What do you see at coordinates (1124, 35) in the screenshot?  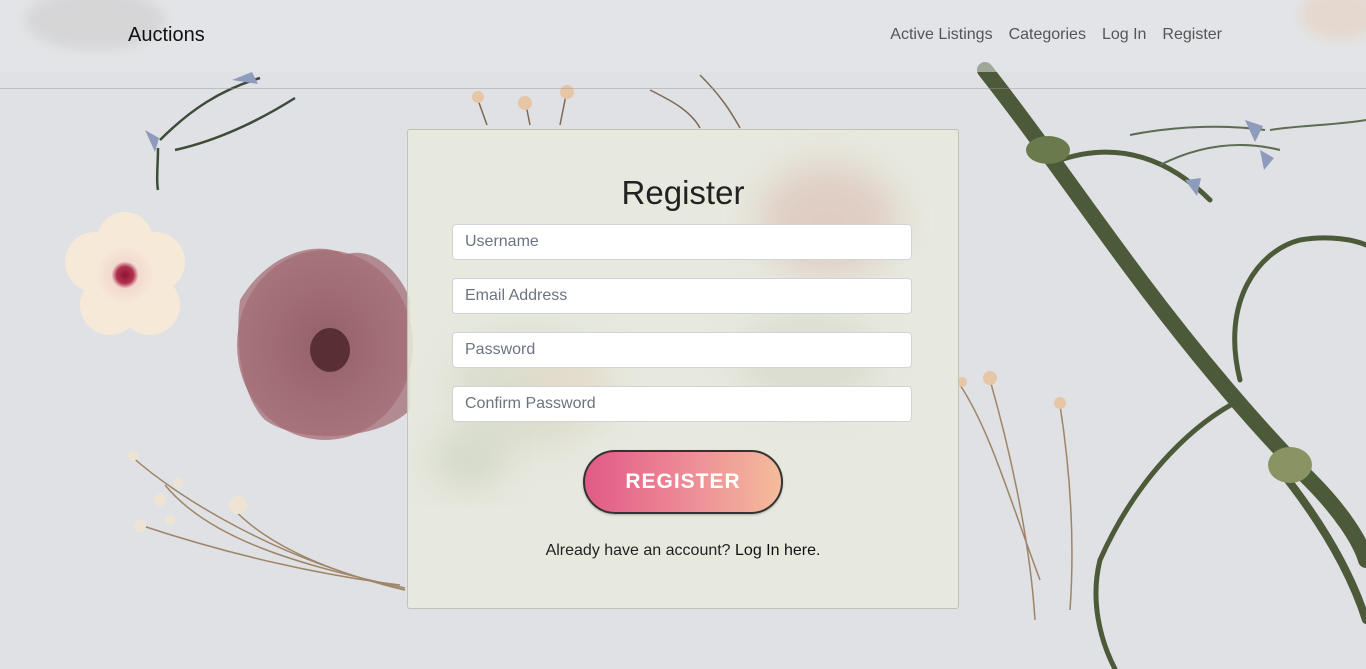 I see `nav-link-log-in: Log In` at bounding box center [1124, 35].